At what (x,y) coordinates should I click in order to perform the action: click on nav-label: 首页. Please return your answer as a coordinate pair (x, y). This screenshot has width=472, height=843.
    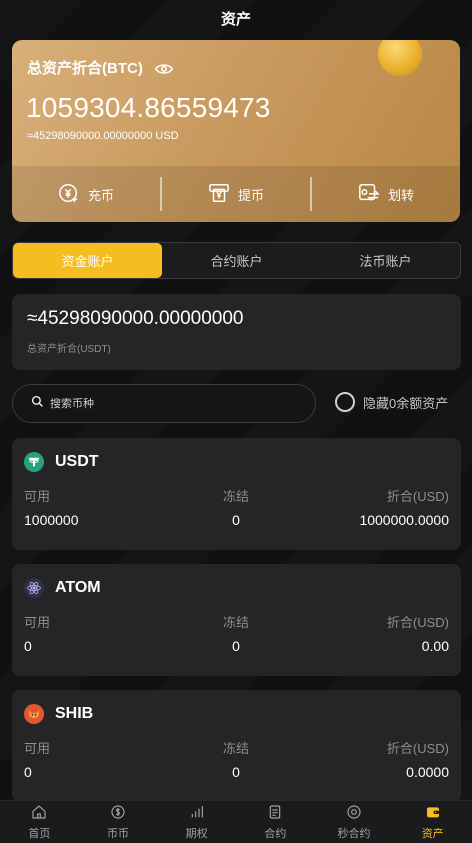
    Looking at the image, I should click on (39, 833).